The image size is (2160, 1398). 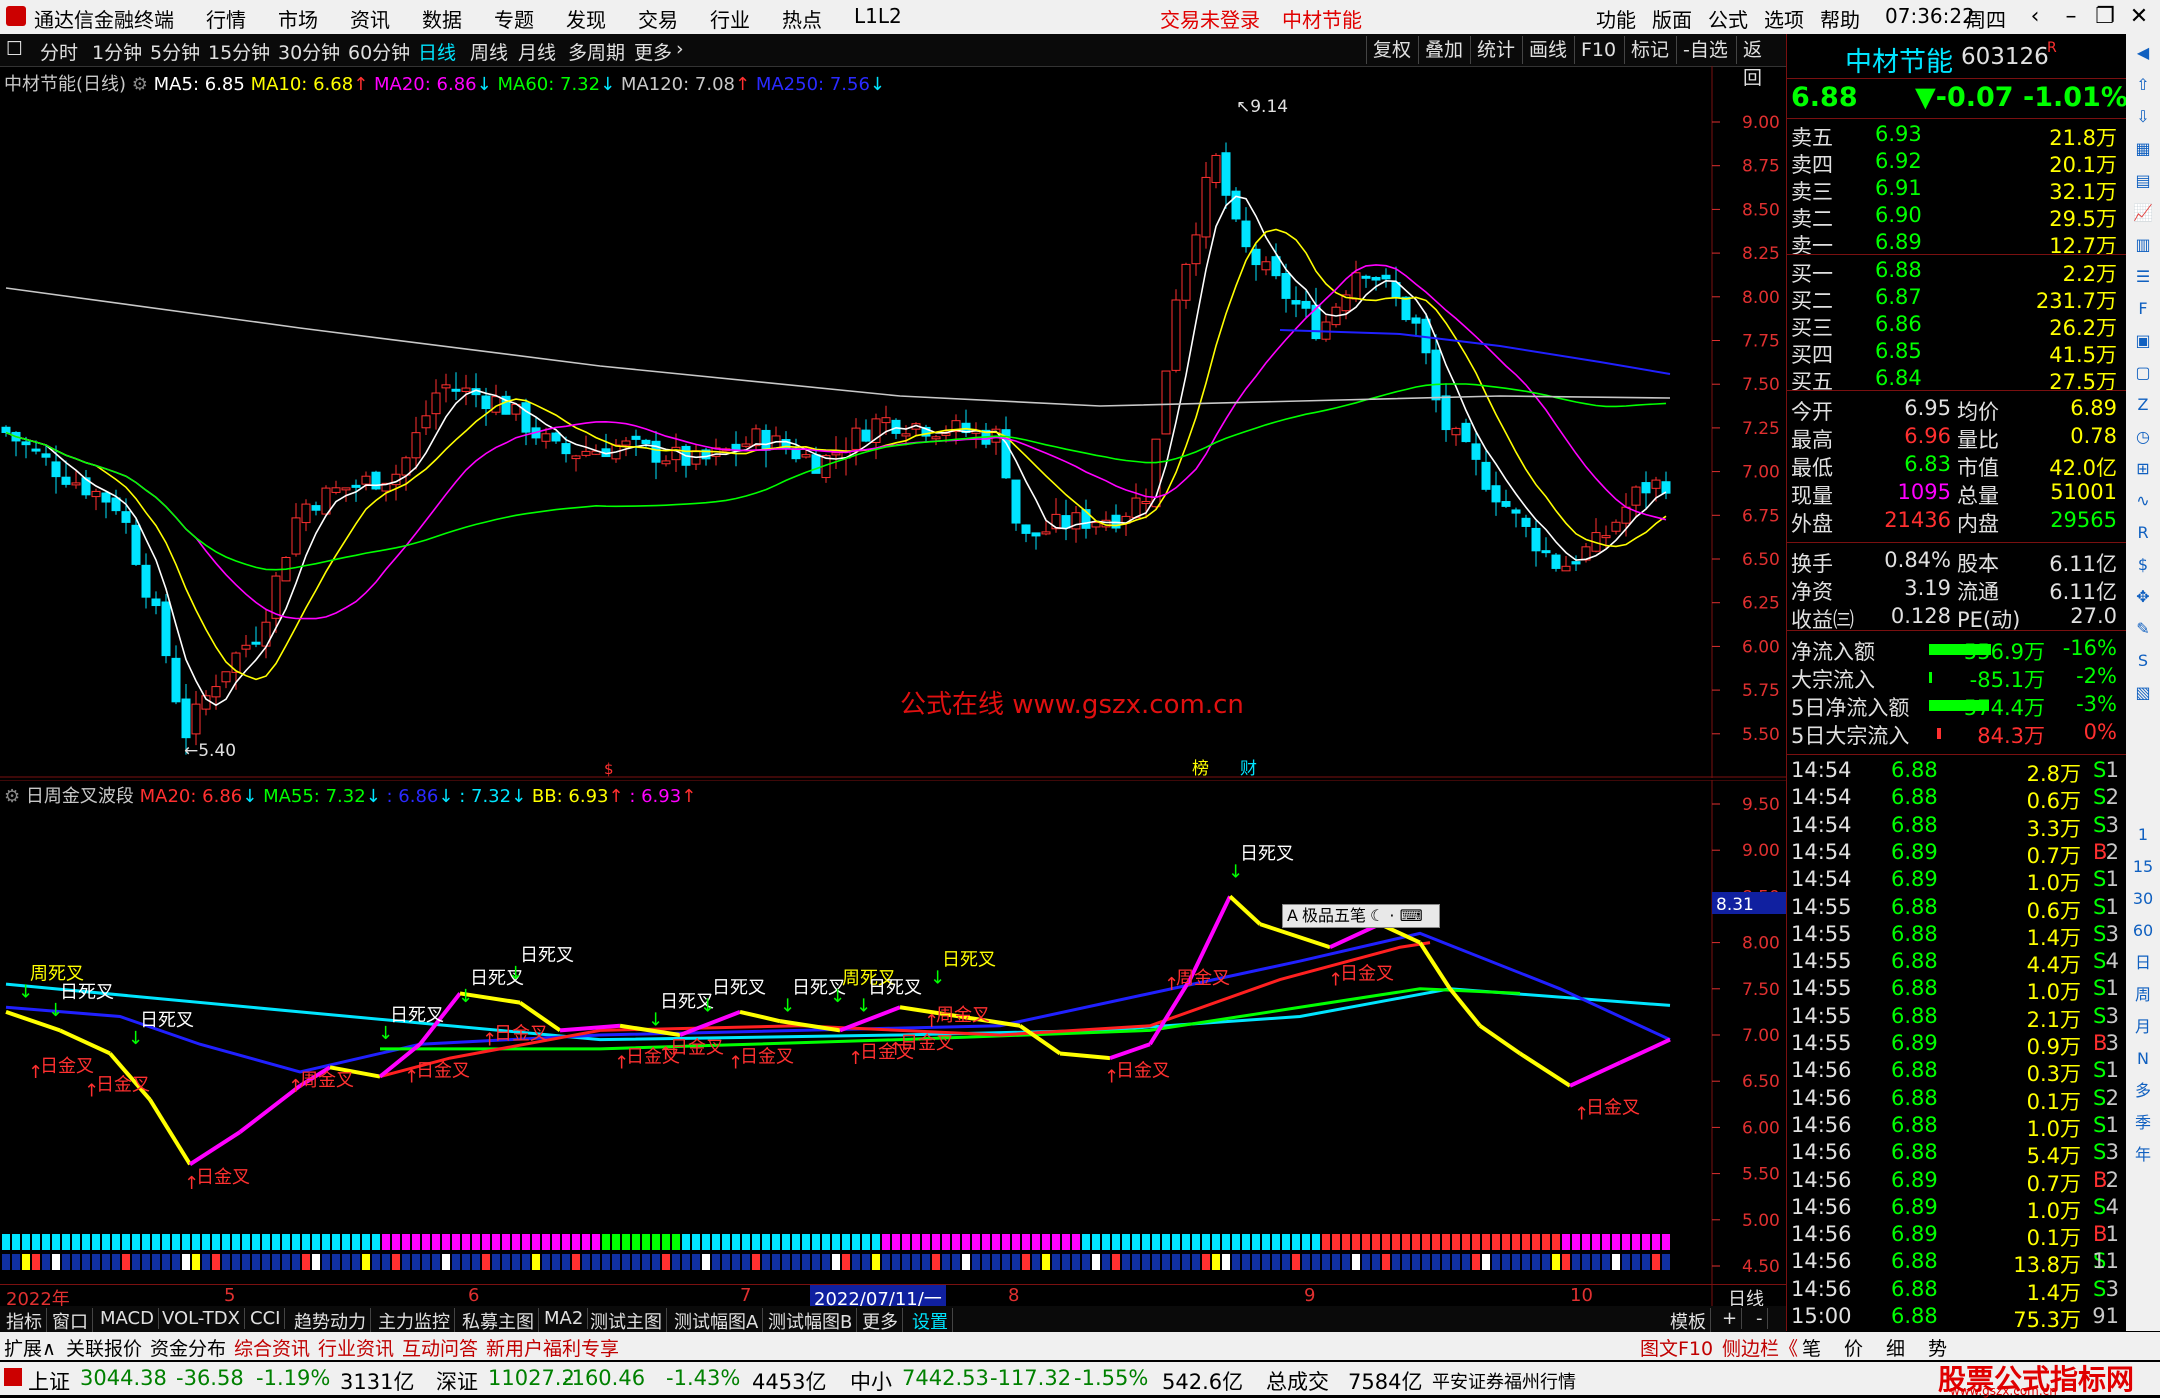 I want to click on side-period-10: 年, so click(x=2143, y=1155).